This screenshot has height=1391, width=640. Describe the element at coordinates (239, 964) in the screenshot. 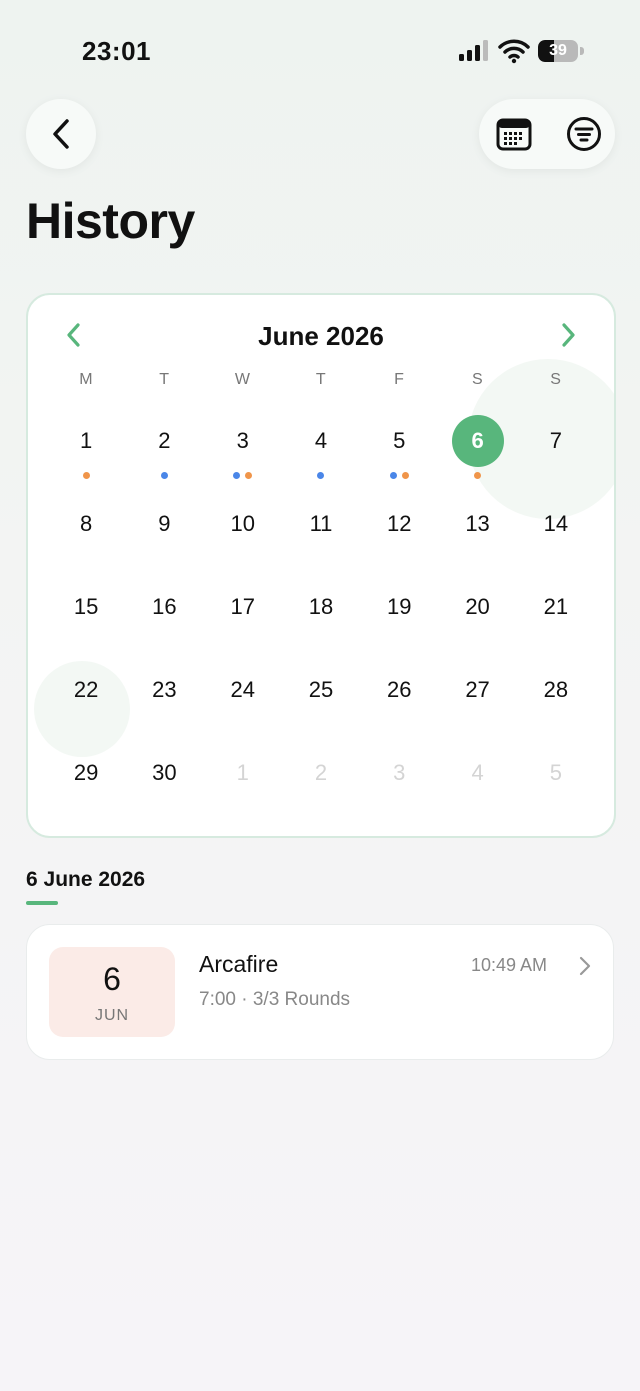

I see `entry-name: Arcafire` at that location.